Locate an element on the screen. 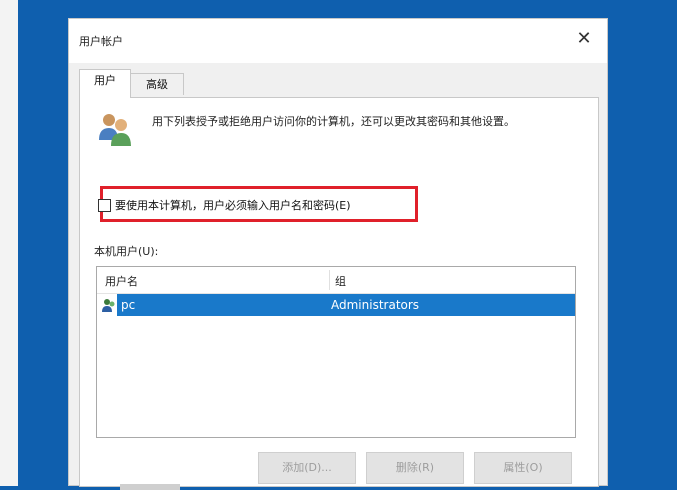 Image resolution: width=677 pixels, height=490 pixels. window-title: 用户帐户 is located at coordinates (101, 41).